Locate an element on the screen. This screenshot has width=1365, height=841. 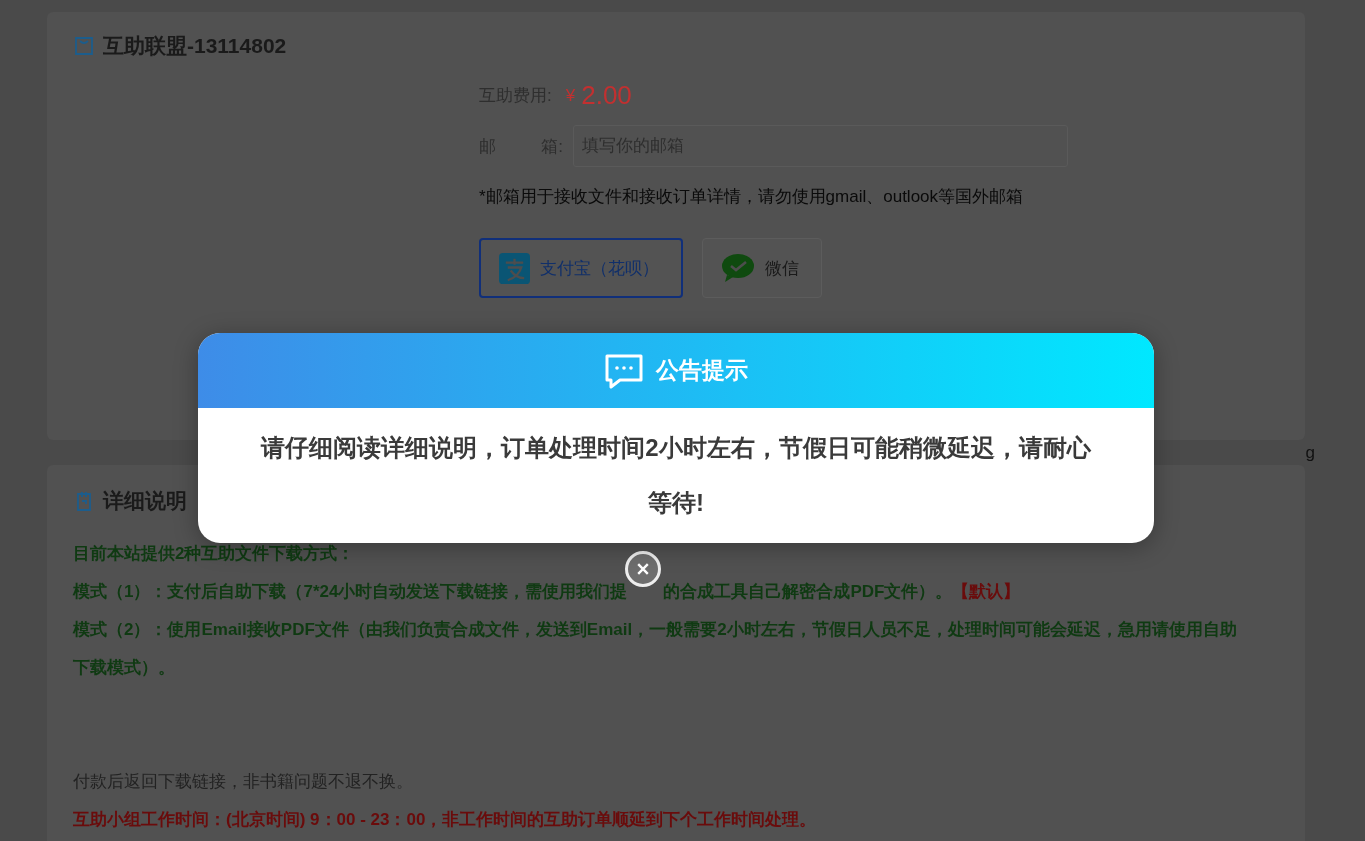
payment-button: 支付宝（花呗） is located at coordinates (581, 268).